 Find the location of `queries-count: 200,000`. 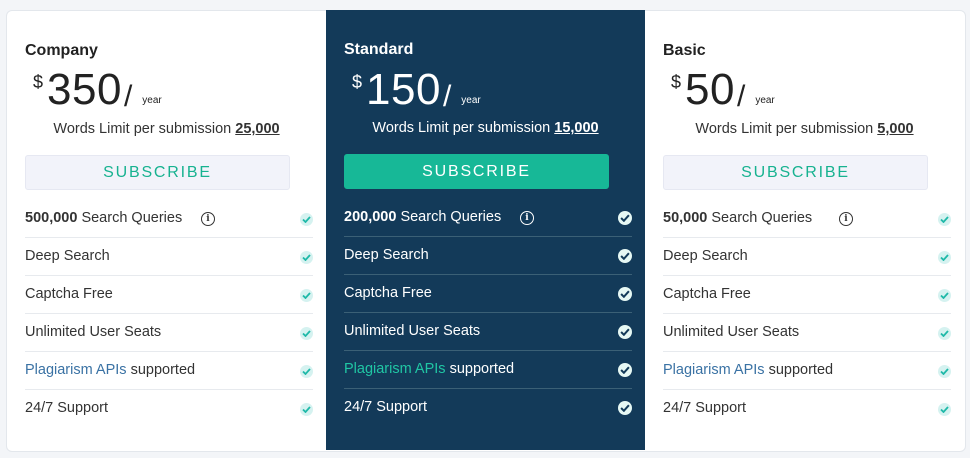

queries-count: 200,000 is located at coordinates (370, 217).